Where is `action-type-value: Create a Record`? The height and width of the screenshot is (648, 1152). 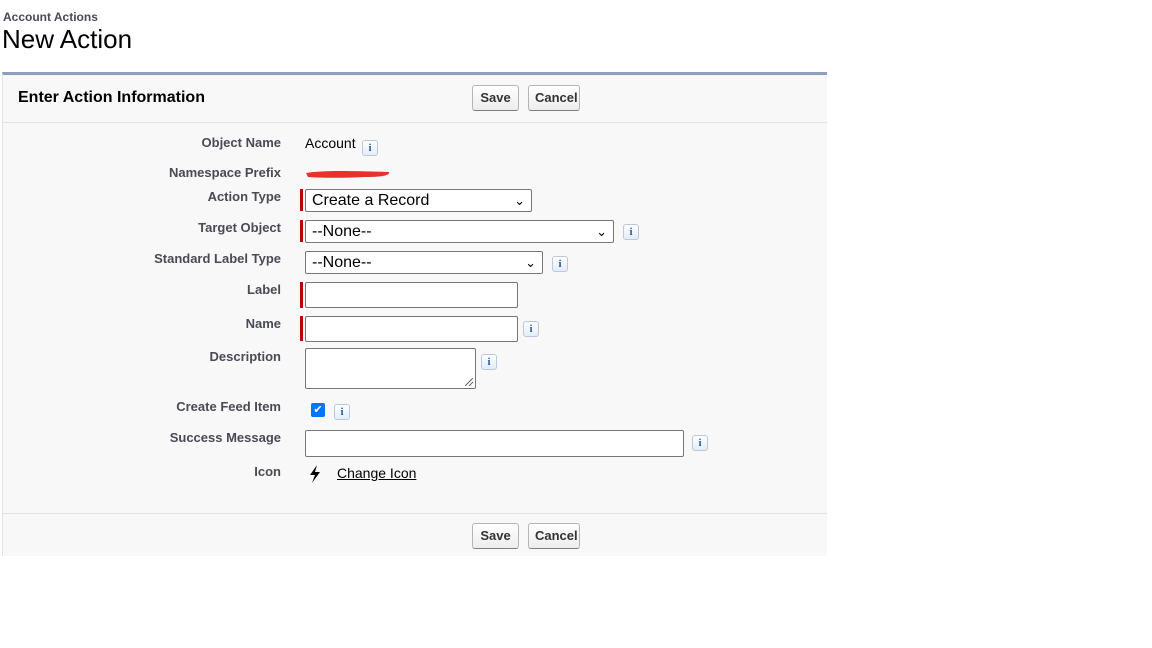 action-type-value: Create a Record is located at coordinates (371, 200).